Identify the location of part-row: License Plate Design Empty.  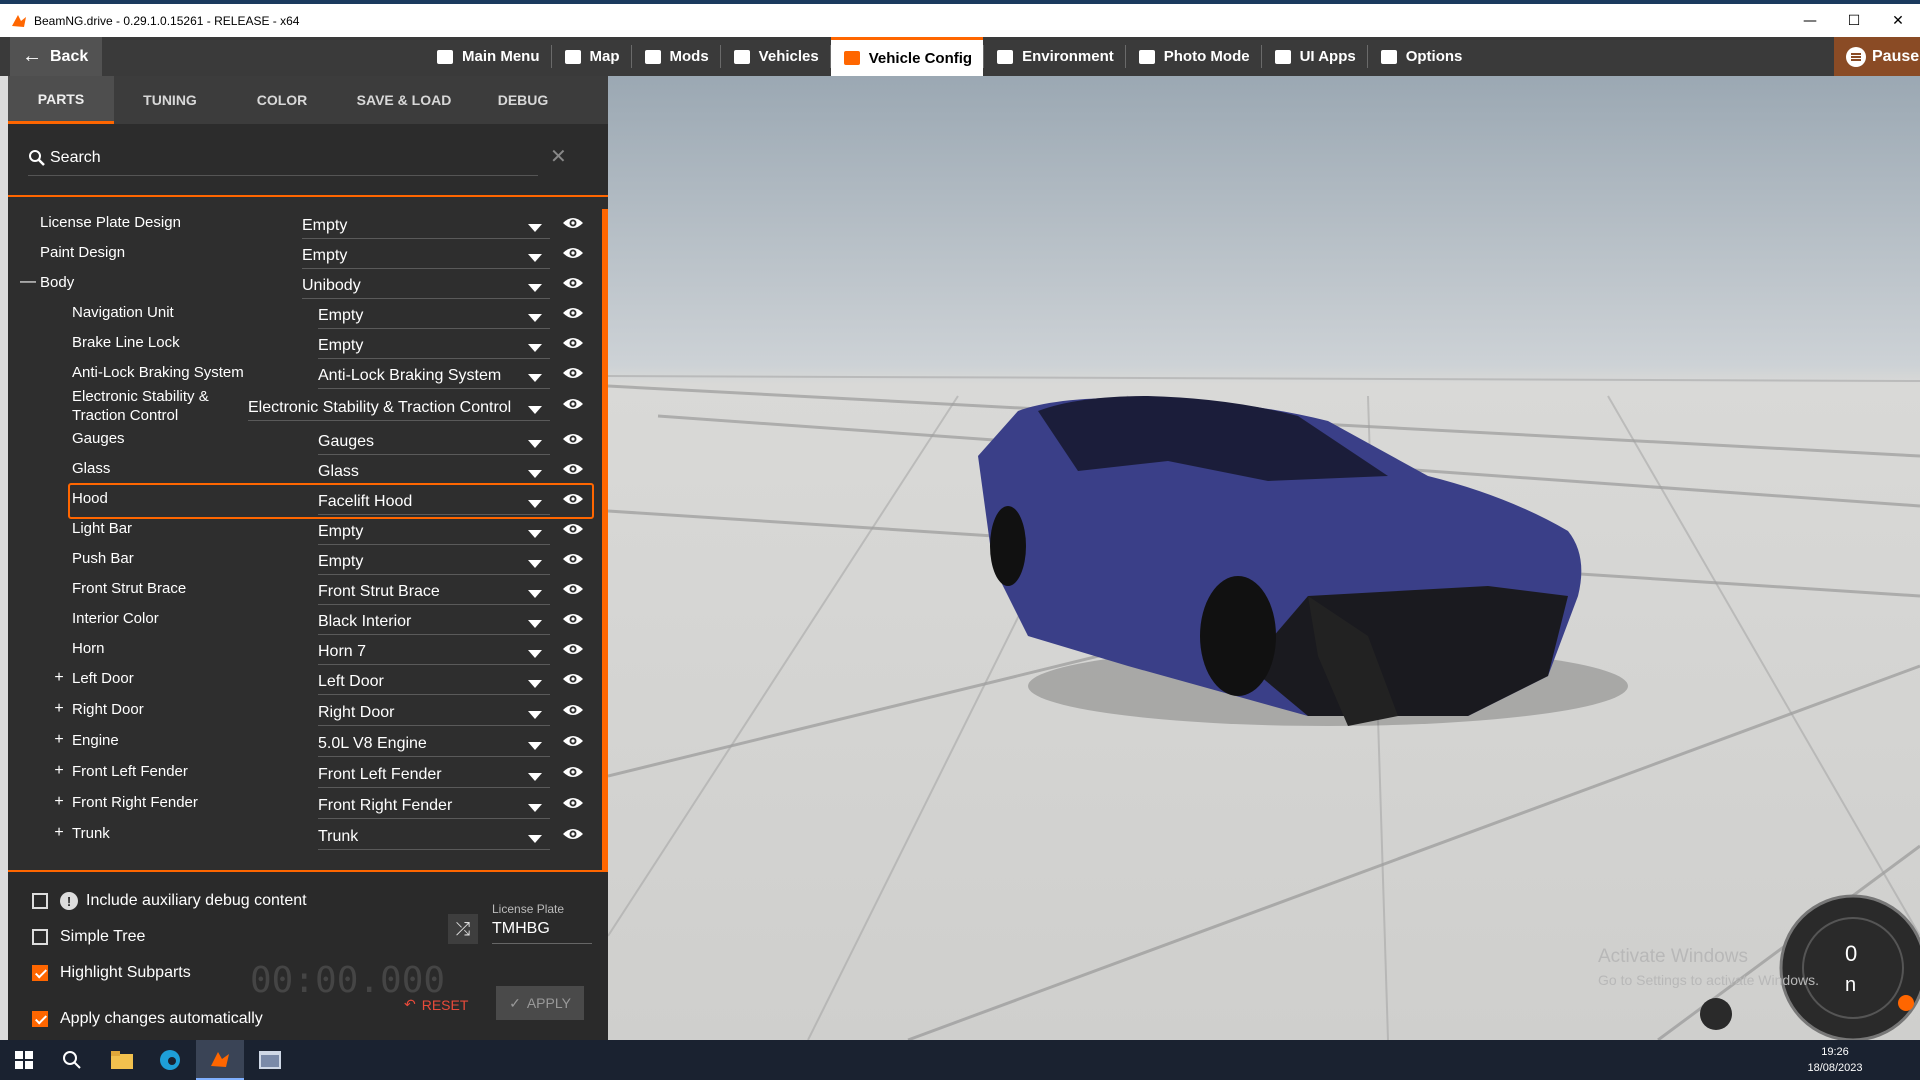
(303, 224).